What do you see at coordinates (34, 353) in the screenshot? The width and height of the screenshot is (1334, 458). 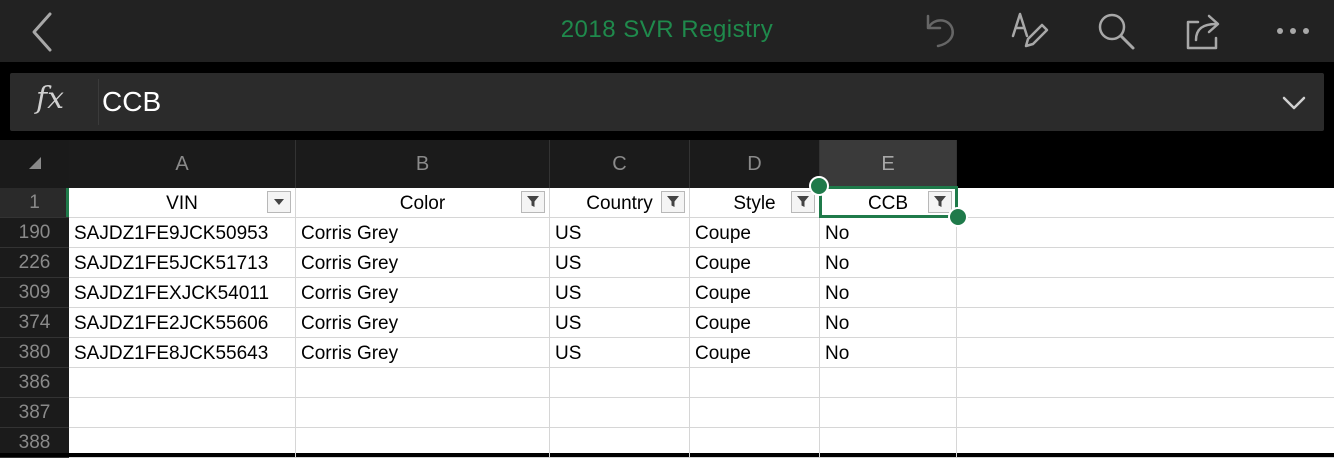 I see `row-header: 380` at bounding box center [34, 353].